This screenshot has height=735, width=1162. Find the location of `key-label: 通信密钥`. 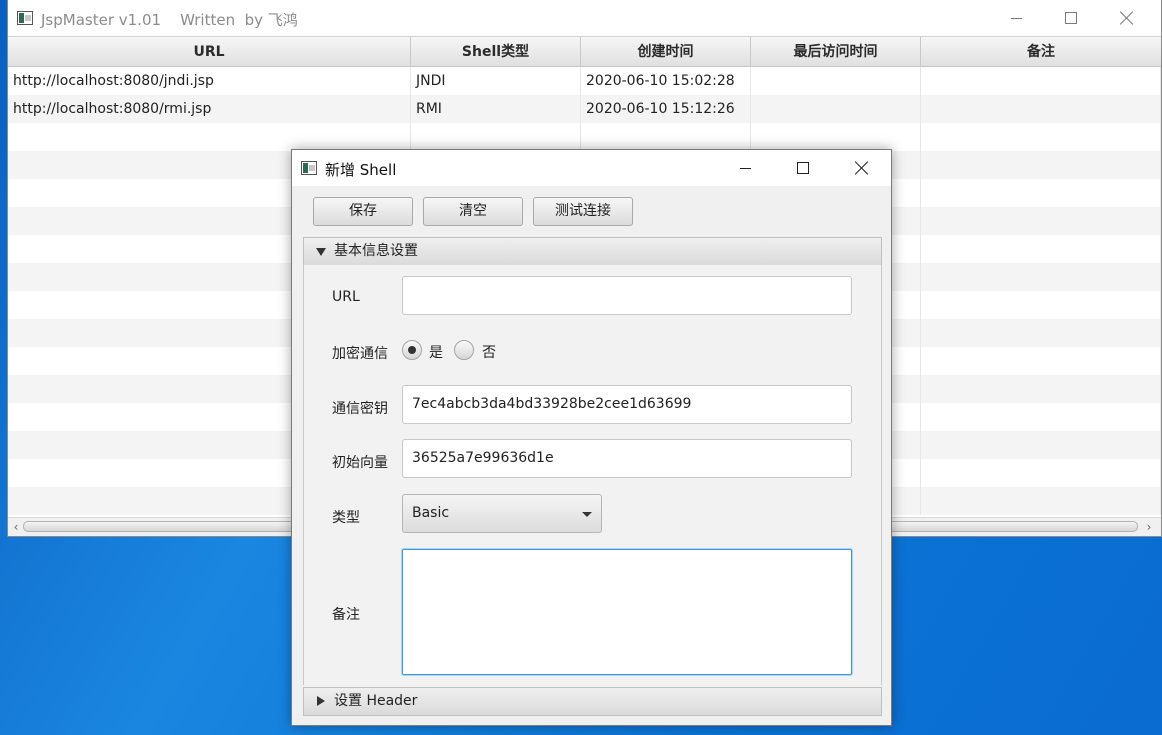

key-label: 通信密钥 is located at coordinates (360, 409).